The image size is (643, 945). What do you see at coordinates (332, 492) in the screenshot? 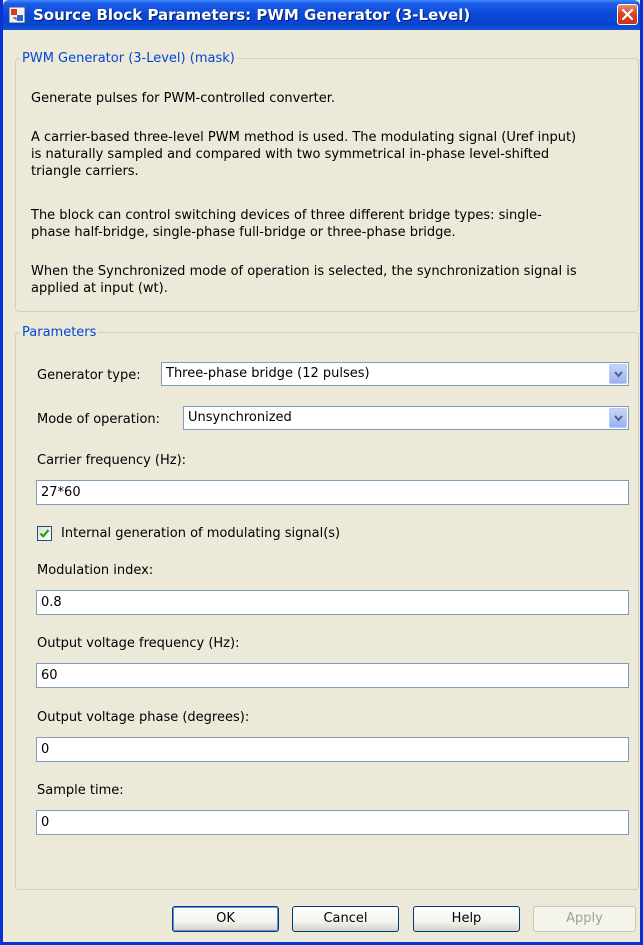
I see `carrier-frequency-input: 27*60` at bounding box center [332, 492].